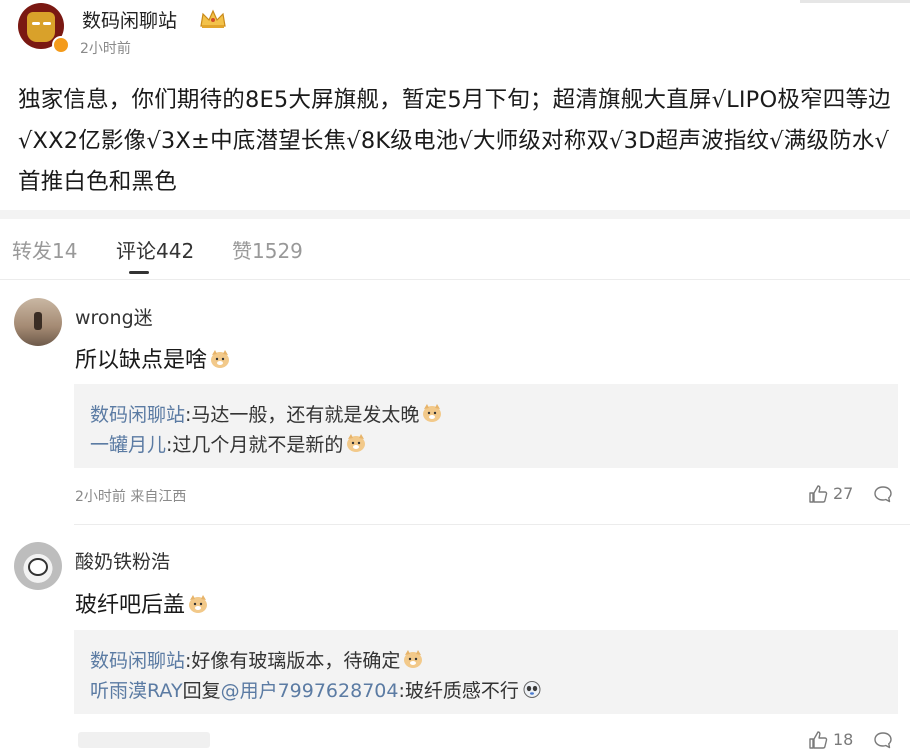  What do you see at coordinates (201, 691) in the screenshot?
I see `reply-action: 回复` at bounding box center [201, 691].